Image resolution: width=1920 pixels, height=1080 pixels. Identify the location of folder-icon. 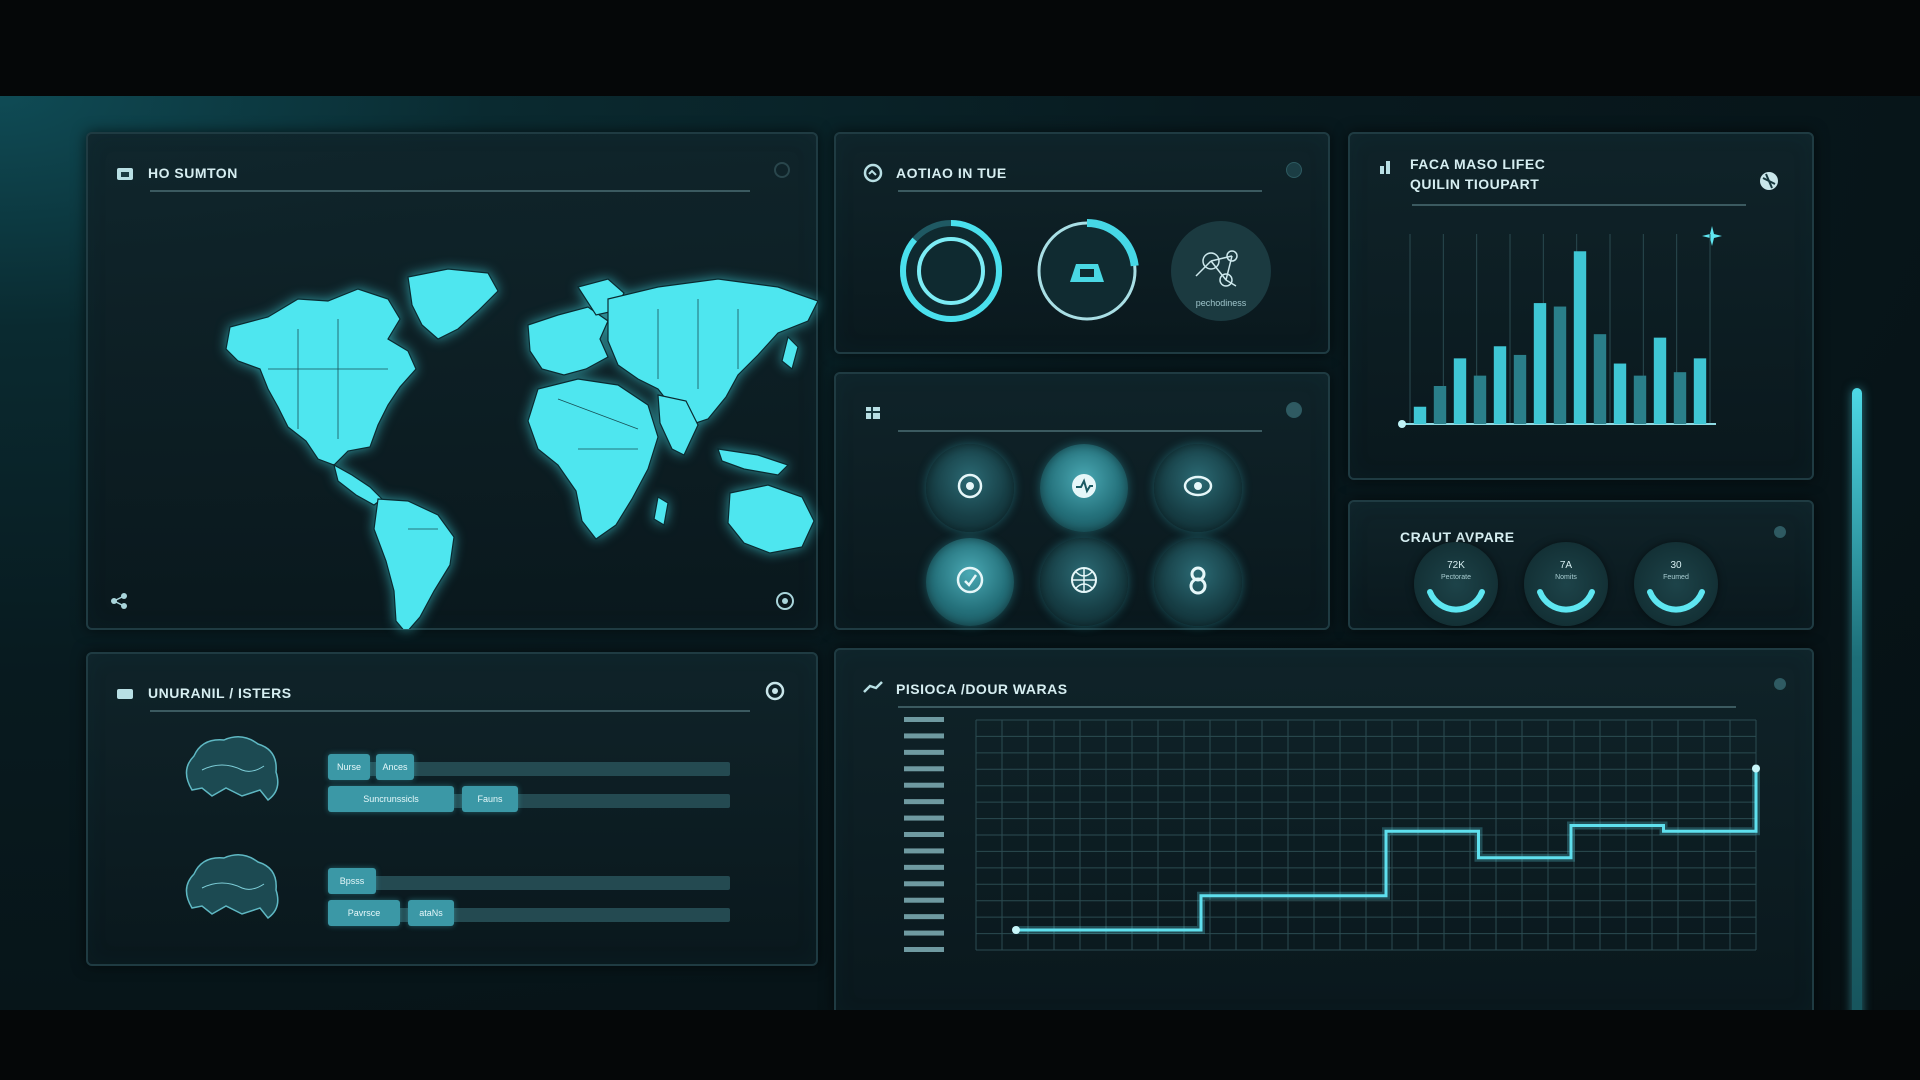
(125, 694).